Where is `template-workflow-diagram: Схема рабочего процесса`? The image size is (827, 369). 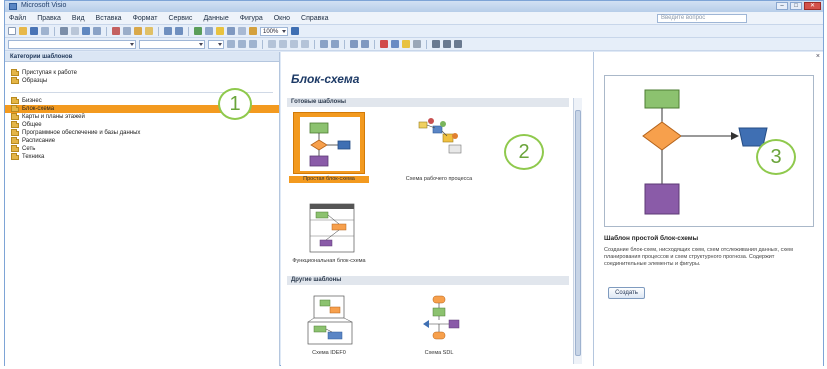
template-workflow-diagram: Схема рабочего процесса is located at coordinates (439, 147).